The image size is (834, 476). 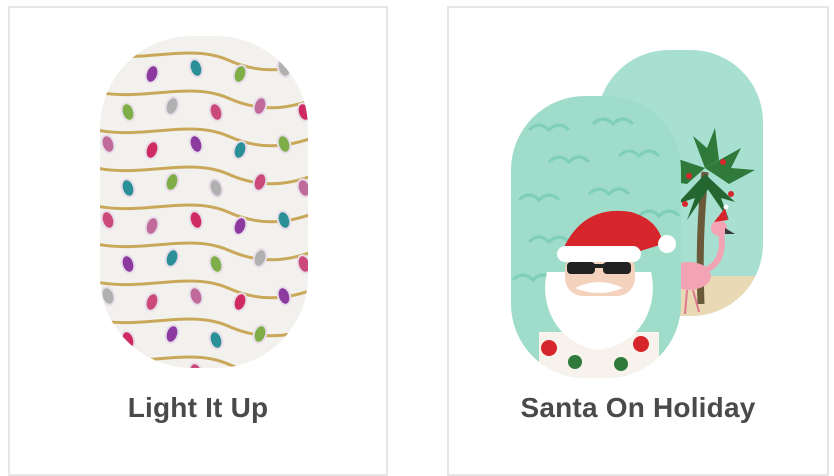 I want to click on product-name: Light It Up, so click(x=198, y=408).